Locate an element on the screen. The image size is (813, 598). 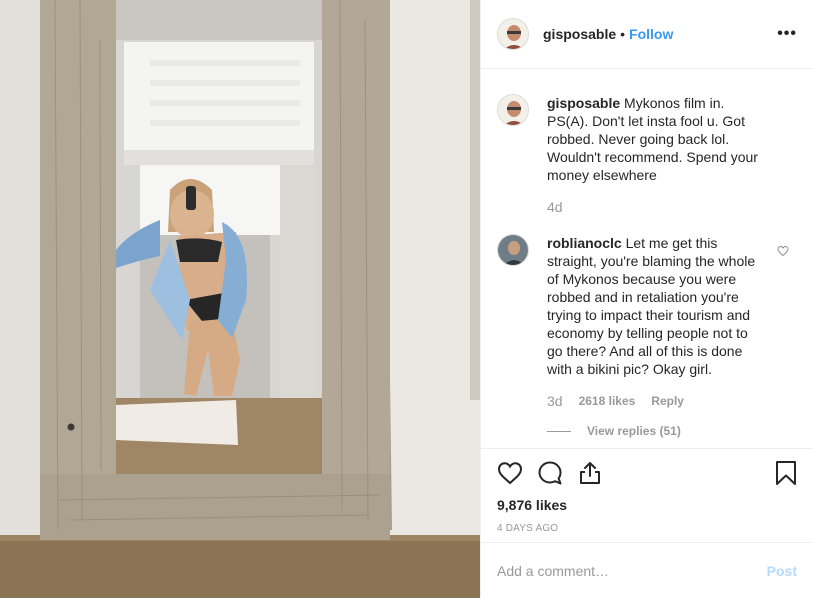
reply-button: Reply is located at coordinates (667, 401).